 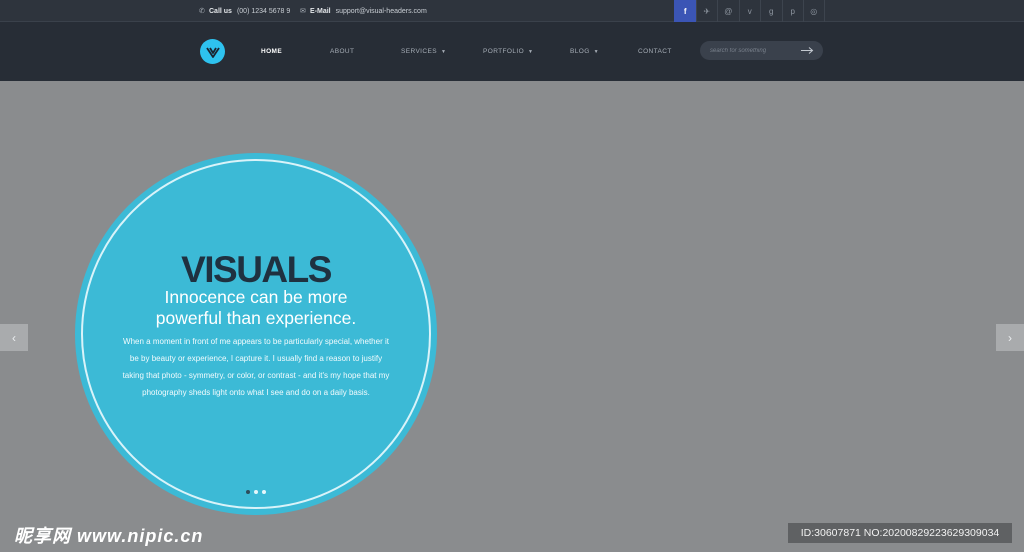 I want to click on logo-v-icon, so click(x=212, y=52).